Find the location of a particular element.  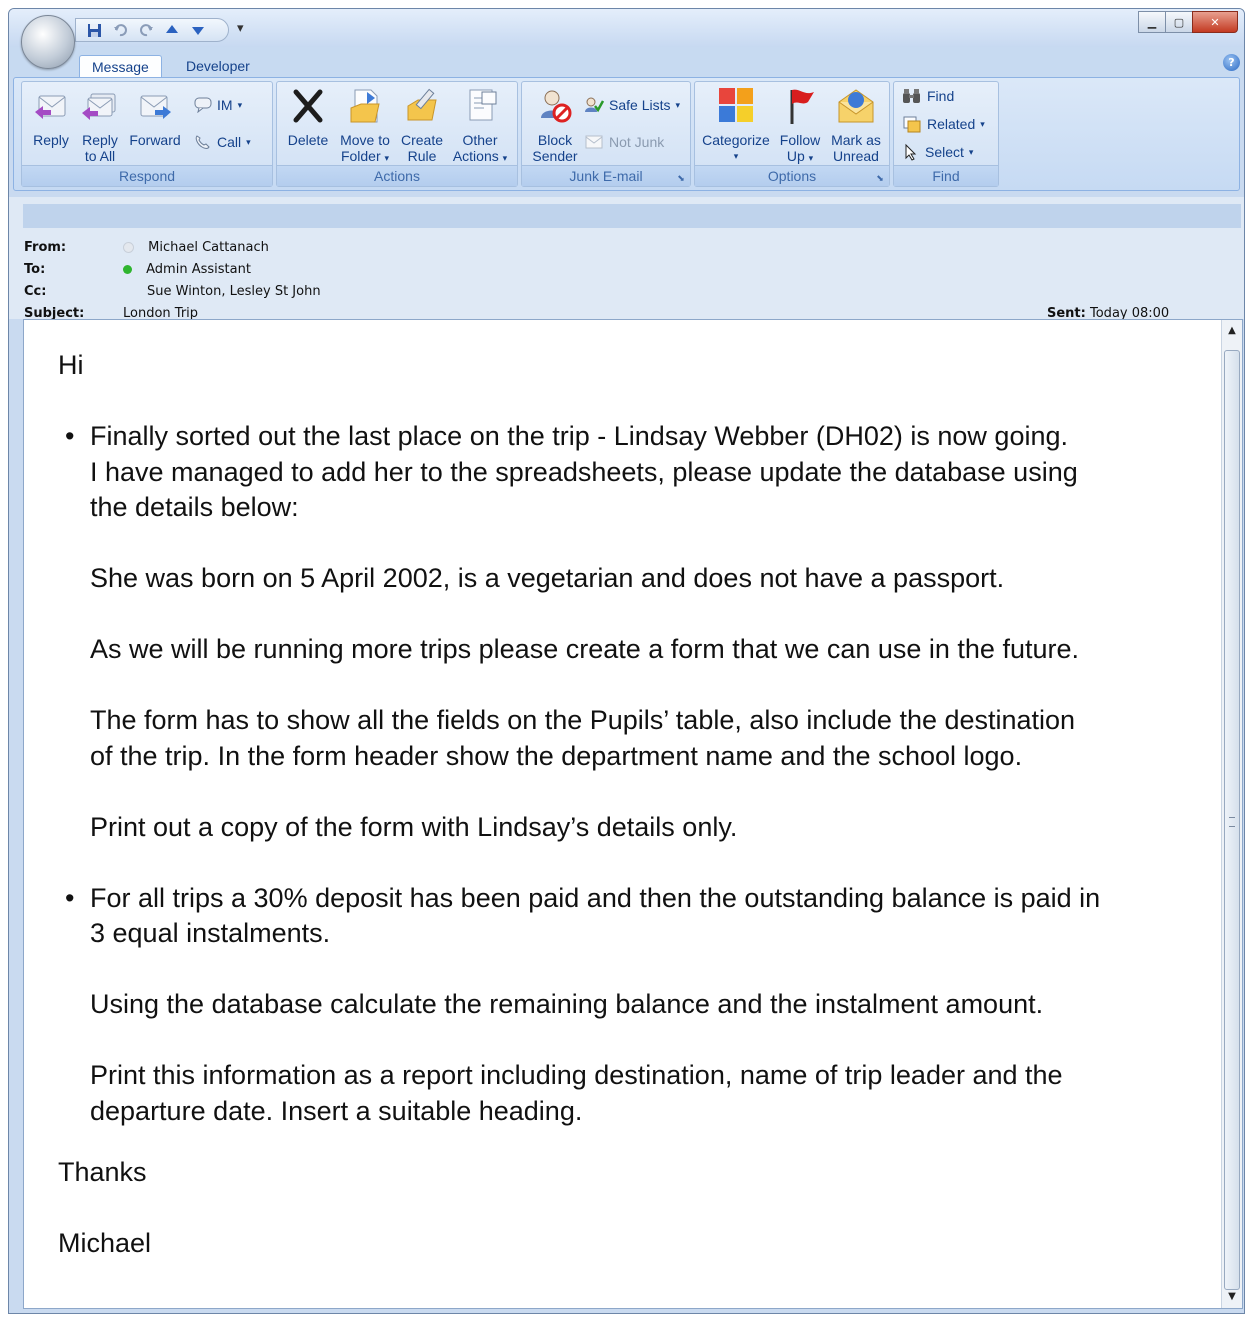

select-button: Select ▾ is located at coordinates (937, 152).